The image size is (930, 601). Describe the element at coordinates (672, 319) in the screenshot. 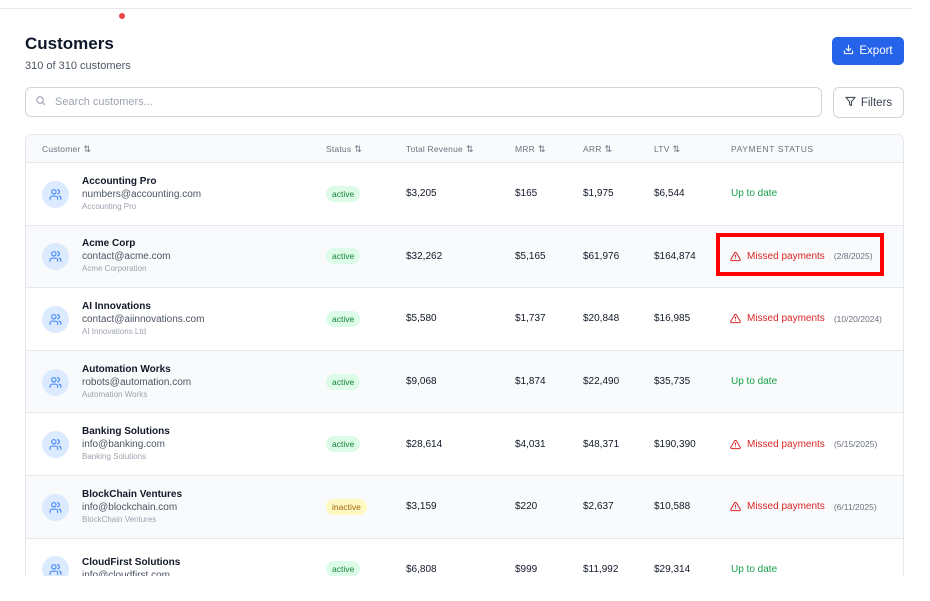

I see `ltv-value: $16,985` at that location.